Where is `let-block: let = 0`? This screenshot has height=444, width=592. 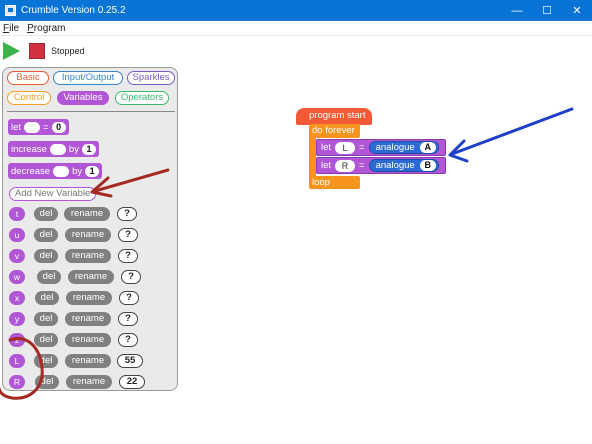 let-block: let = 0 is located at coordinates (38, 127).